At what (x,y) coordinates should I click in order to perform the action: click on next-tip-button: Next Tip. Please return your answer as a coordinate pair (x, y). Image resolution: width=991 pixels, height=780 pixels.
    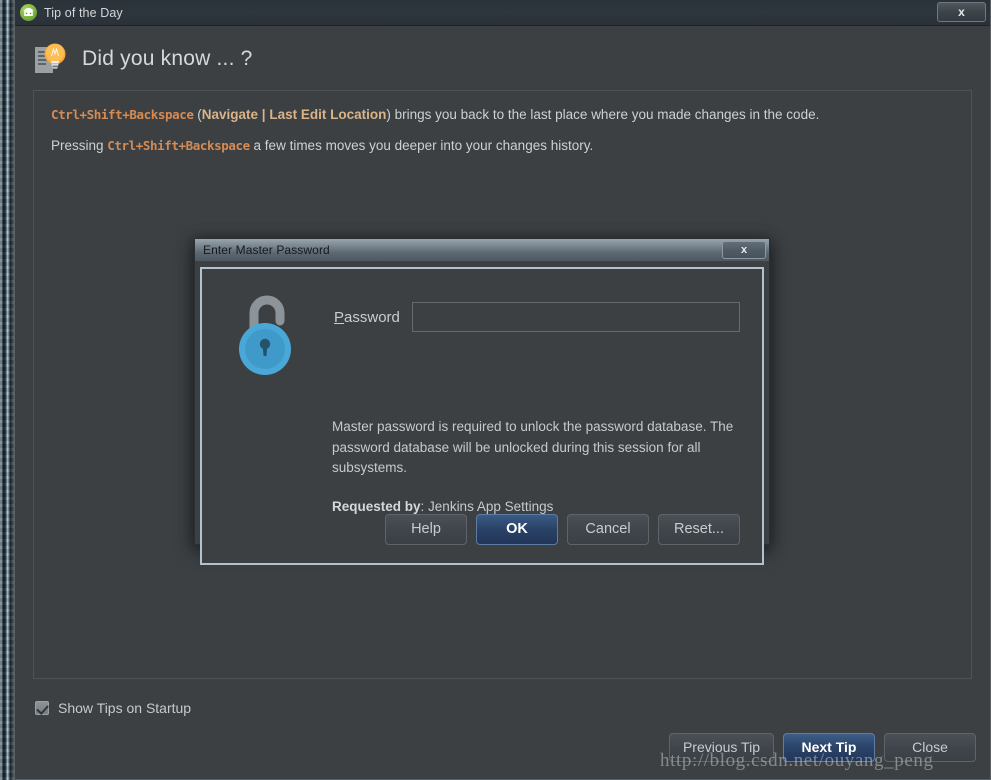
    Looking at the image, I should click on (829, 747).